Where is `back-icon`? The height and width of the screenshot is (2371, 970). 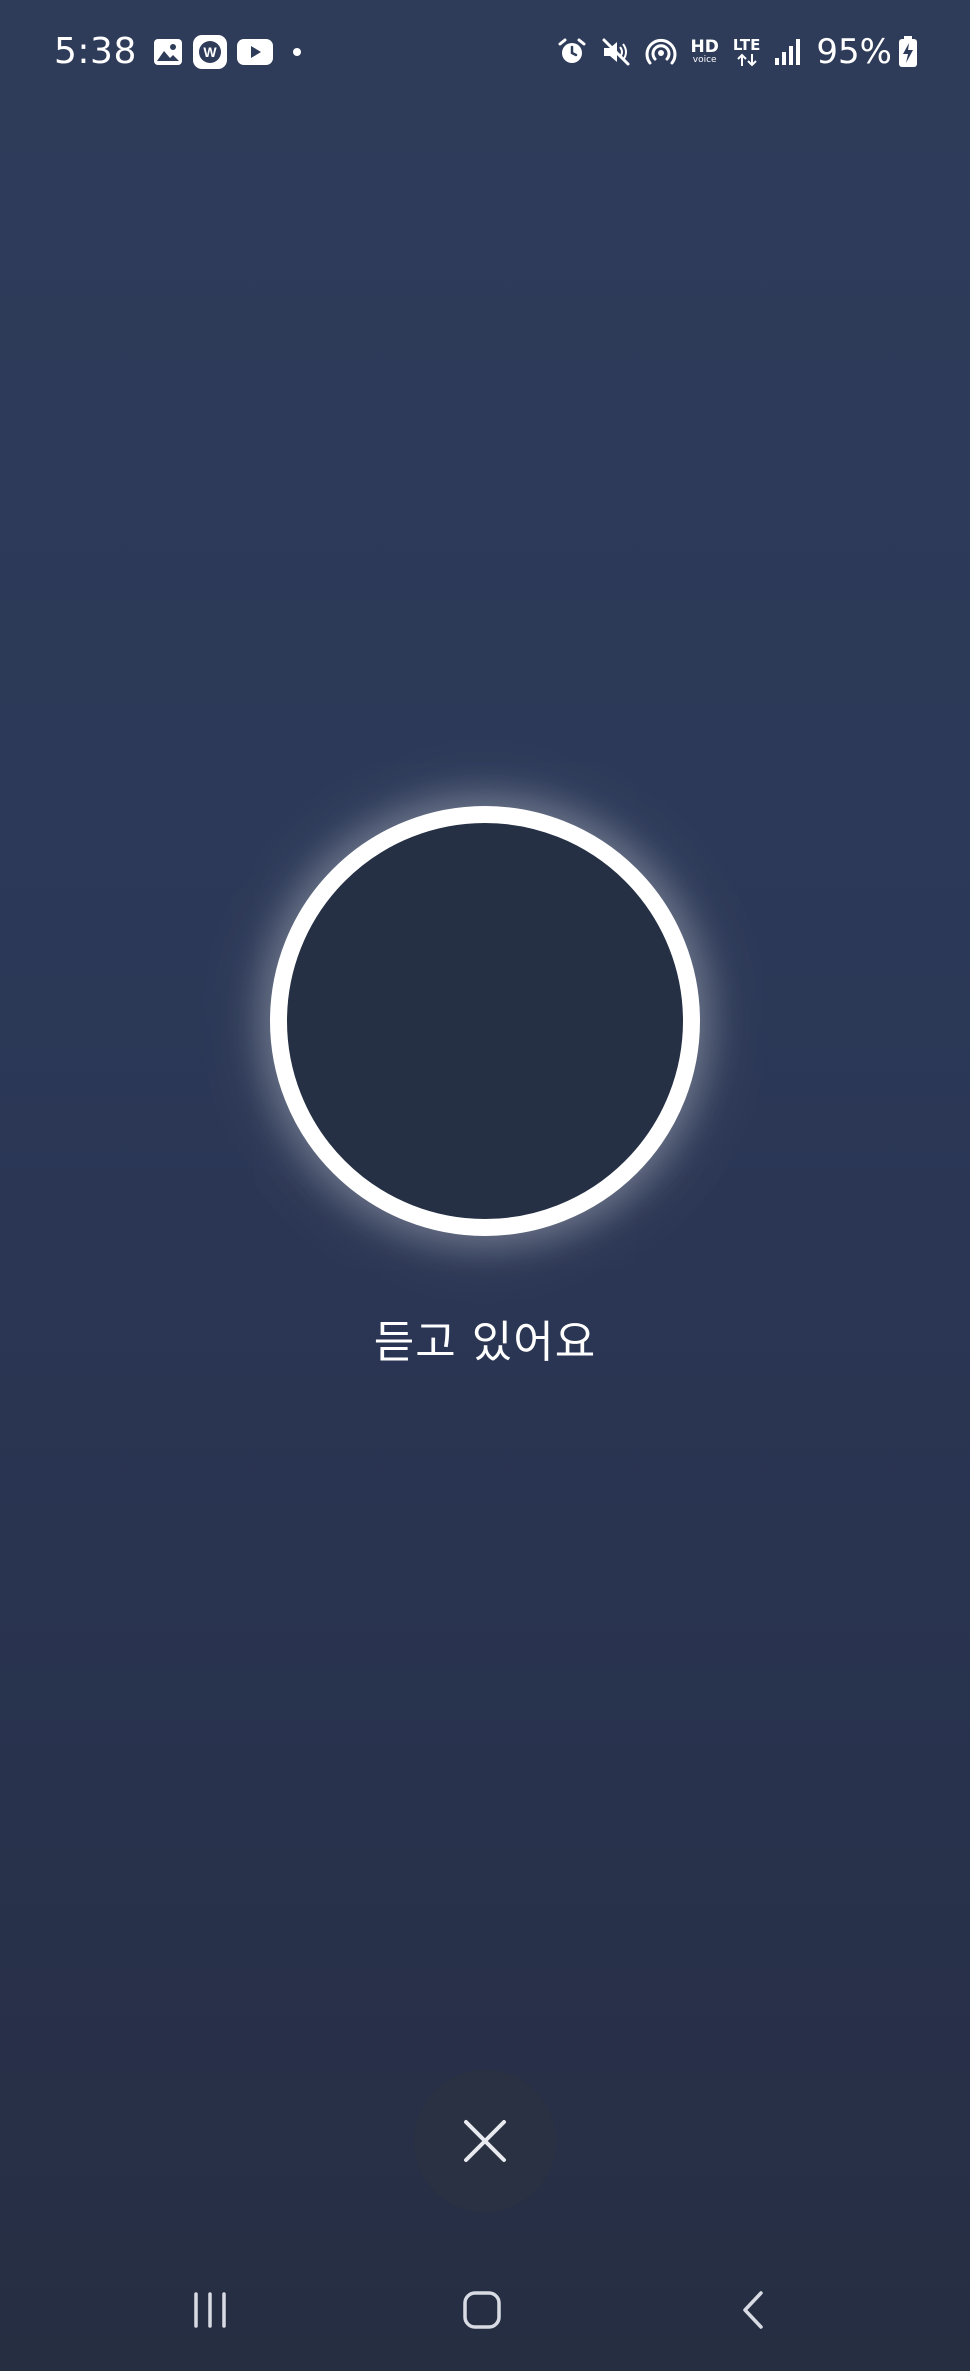
back-icon is located at coordinates (753, 2310).